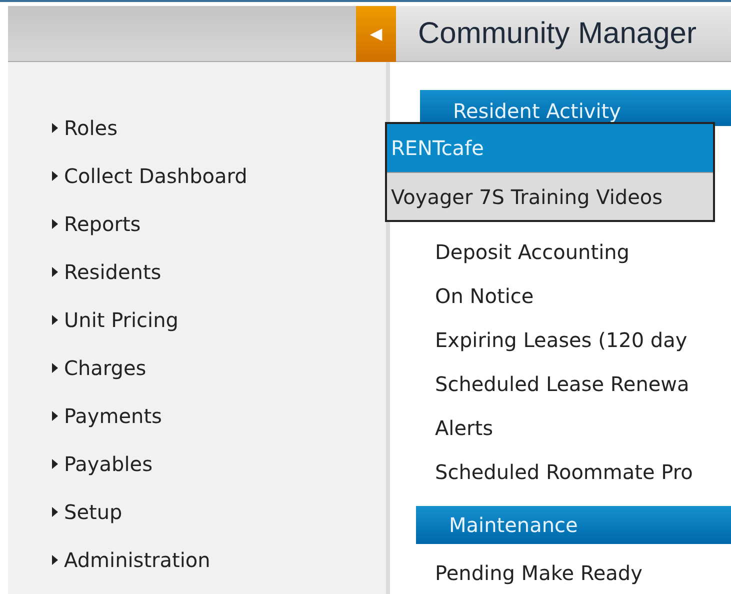 This screenshot has height=594, width=731. Describe the element at coordinates (219, 128) in the screenshot. I see `sidebar-item: Roles` at that location.